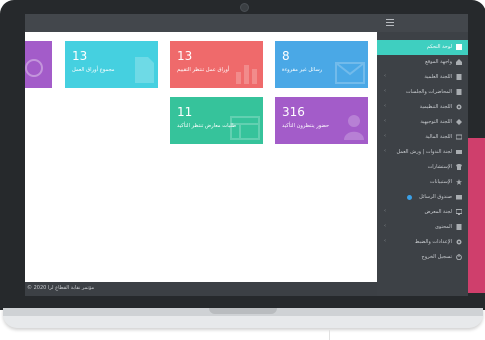 This screenshot has width=485, height=340. What do you see at coordinates (216, 120) in the screenshot?
I see `tile-exhibit-requests: 11 طلبات معارض تنتظر التأكيد` at bounding box center [216, 120].